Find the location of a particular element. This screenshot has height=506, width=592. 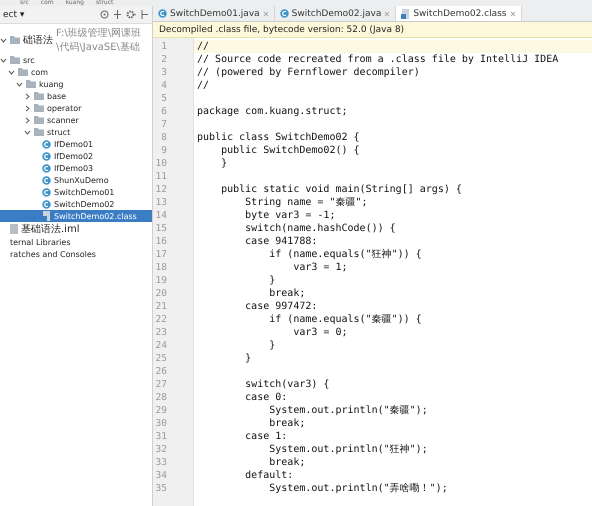

line-number: 11 is located at coordinates (161, 176).